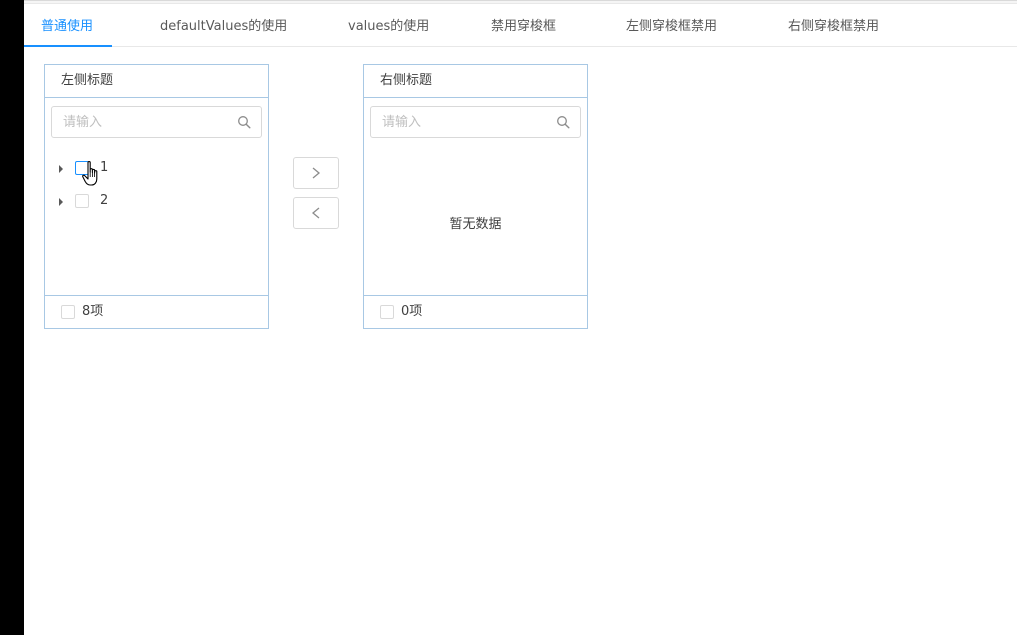 This screenshot has height=635, width=1017. Describe the element at coordinates (475, 81) in the screenshot. I see `right-panel-title: 右侧标题` at that location.